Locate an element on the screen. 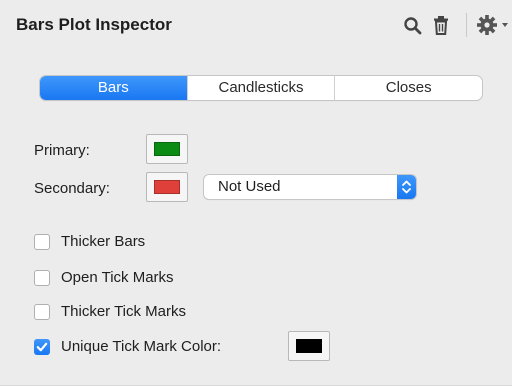 The image size is (512, 386). select-arrows-icon is located at coordinates (406, 187).